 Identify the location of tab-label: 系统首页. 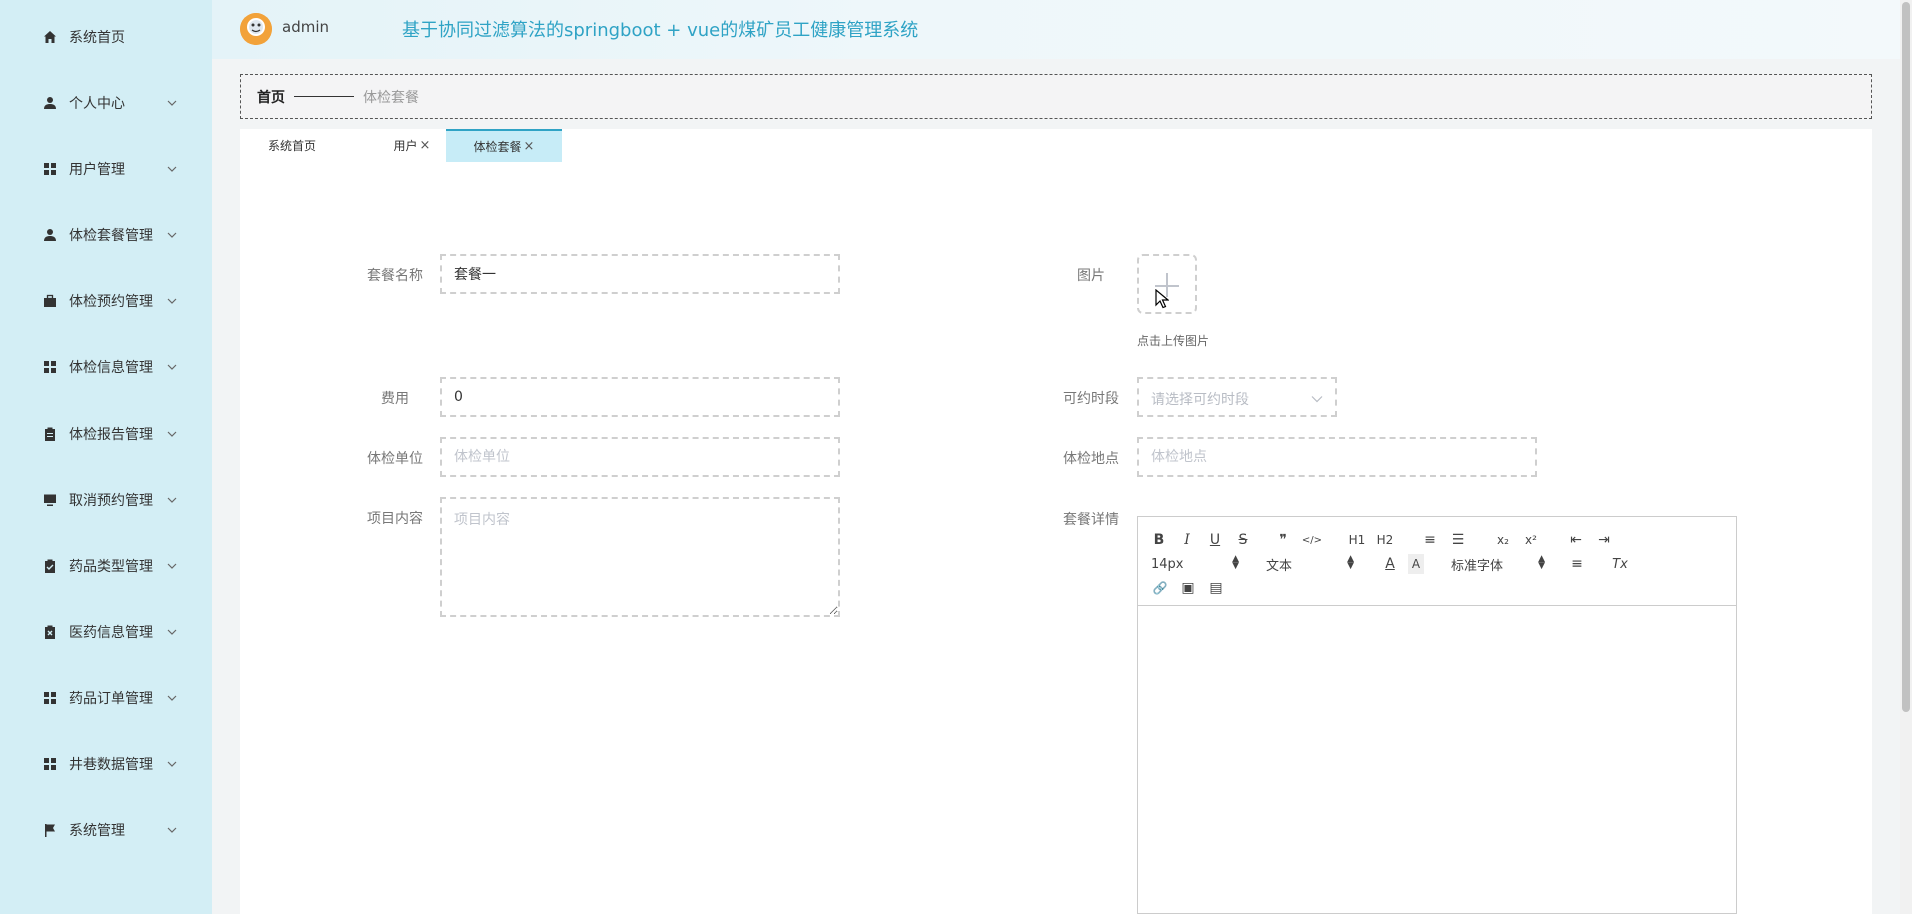
(291, 146).